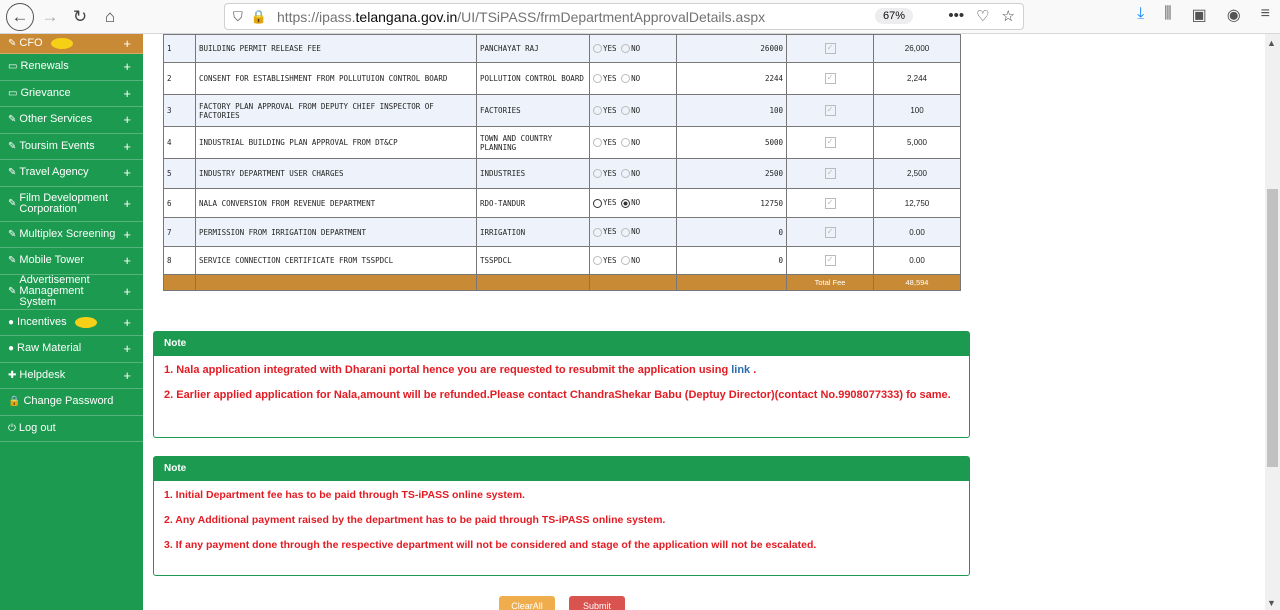 This screenshot has width=1280, height=610. What do you see at coordinates (12, 203) in the screenshot?
I see `edit-icon: ✎` at bounding box center [12, 203].